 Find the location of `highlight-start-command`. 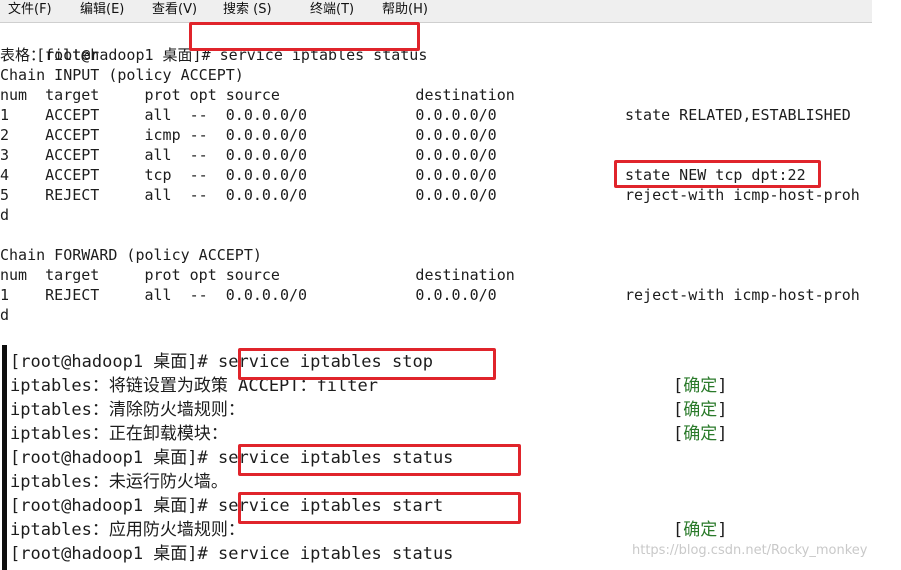

highlight-start-command is located at coordinates (379, 508).